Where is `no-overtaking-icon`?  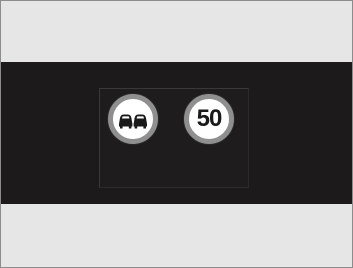
no-overtaking-icon is located at coordinates (133, 119).